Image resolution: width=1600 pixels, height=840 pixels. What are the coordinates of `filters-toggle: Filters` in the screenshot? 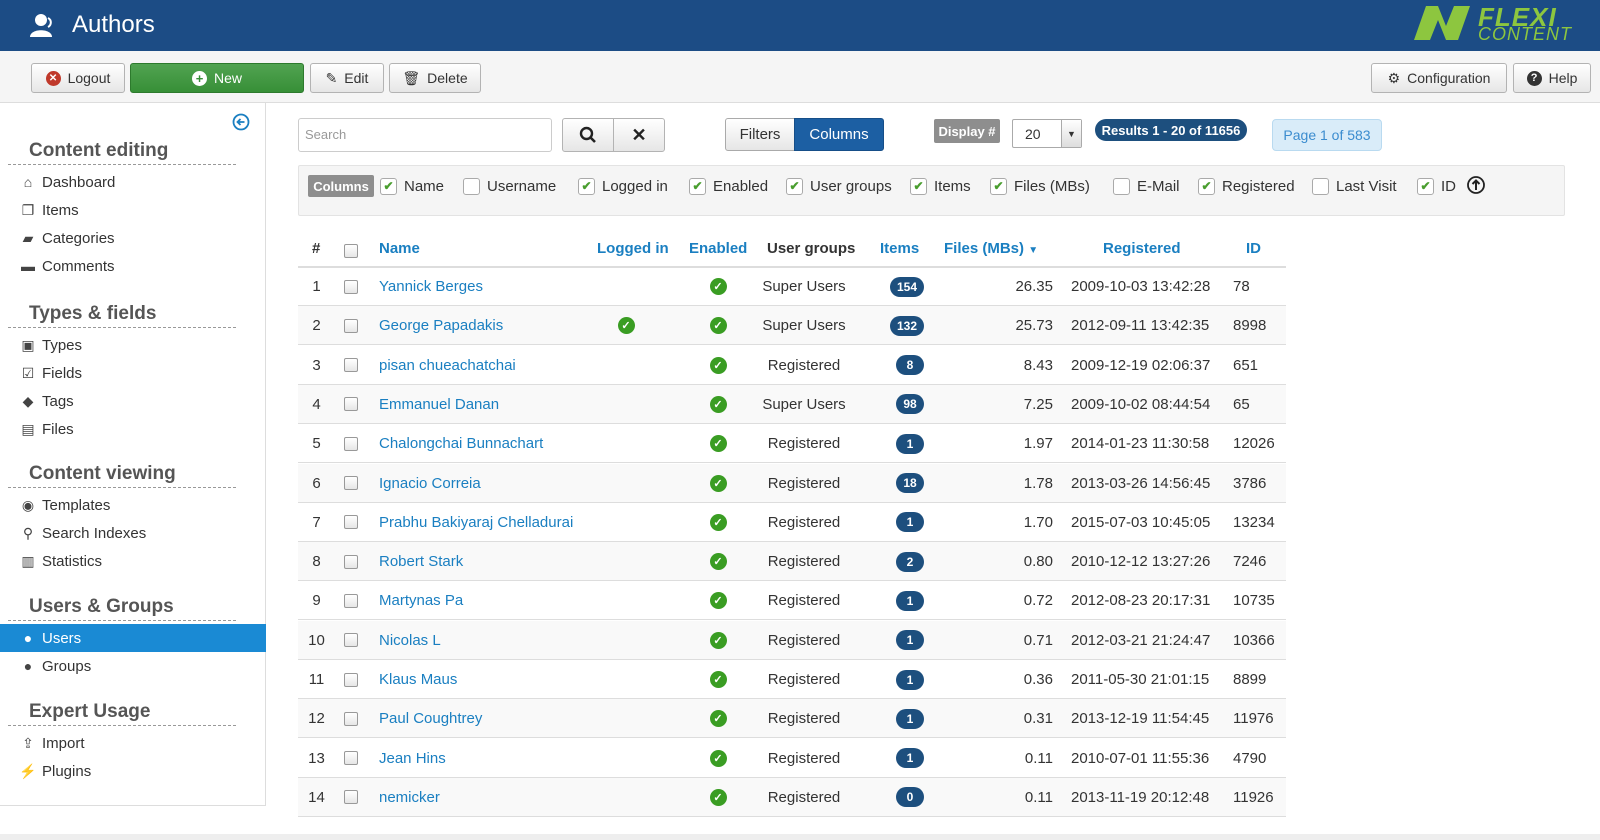 It's located at (760, 134).